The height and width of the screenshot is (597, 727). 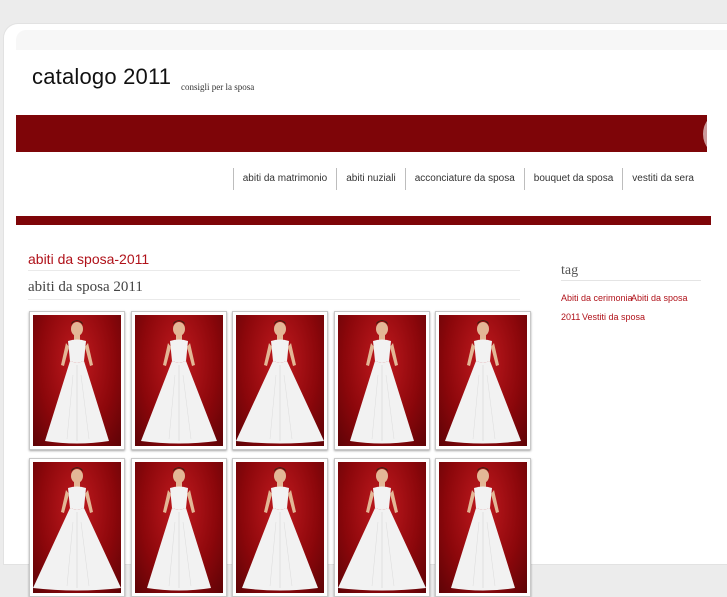 What do you see at coordinates (101, 77) in the screenshot?
I see `site-title: catalogo 2011` at bounding box center [101, 77].